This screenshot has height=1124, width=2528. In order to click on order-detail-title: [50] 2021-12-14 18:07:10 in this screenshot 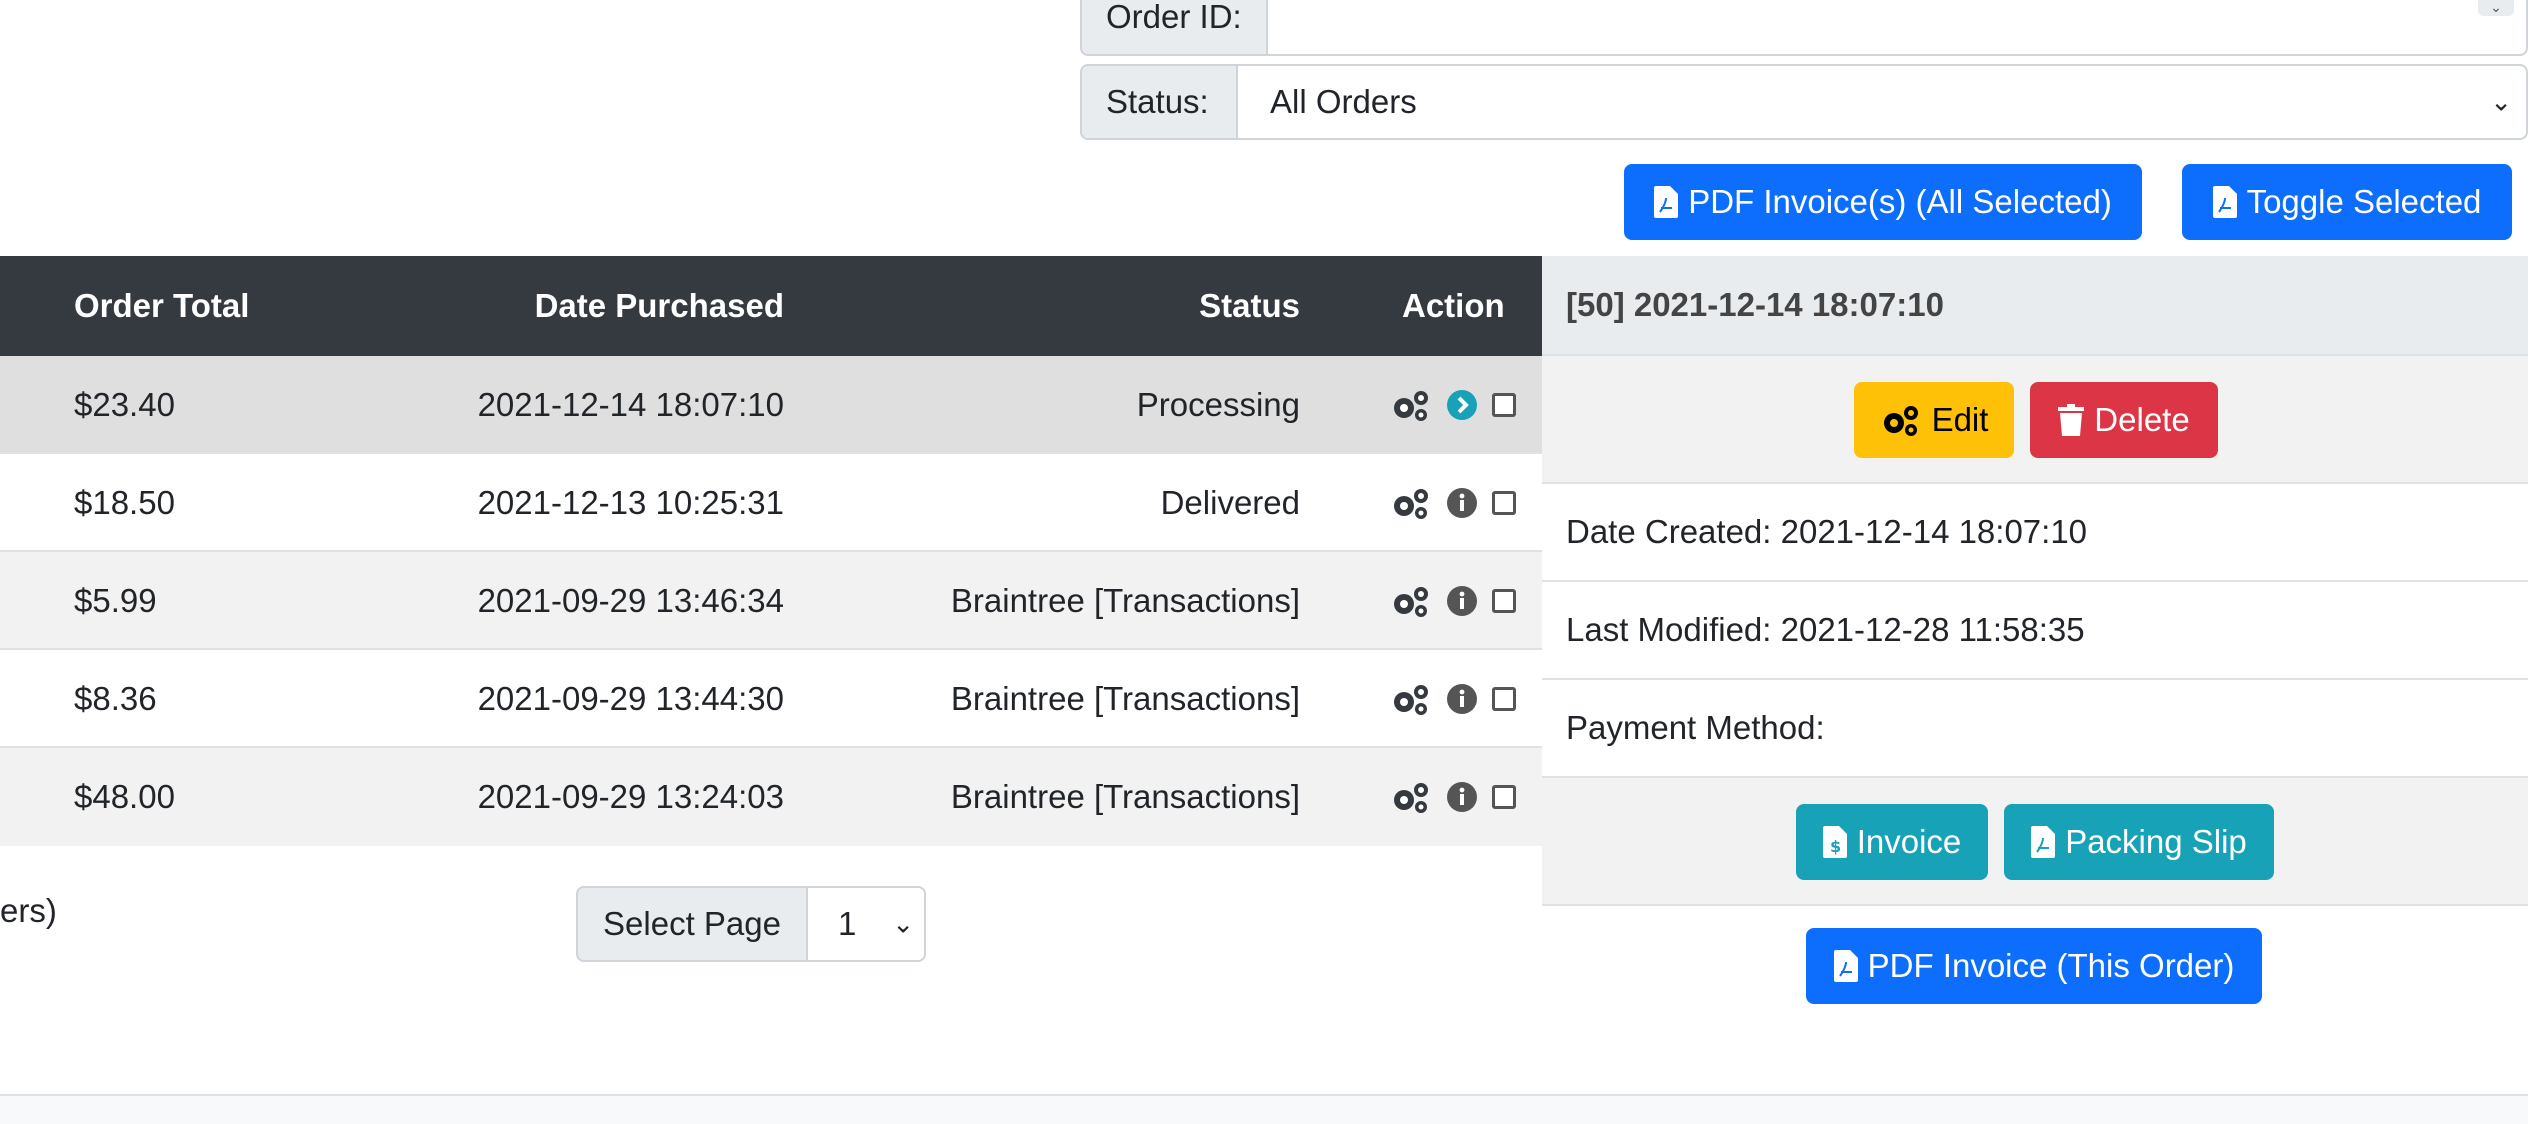, I will do `click(2035, 306)`.